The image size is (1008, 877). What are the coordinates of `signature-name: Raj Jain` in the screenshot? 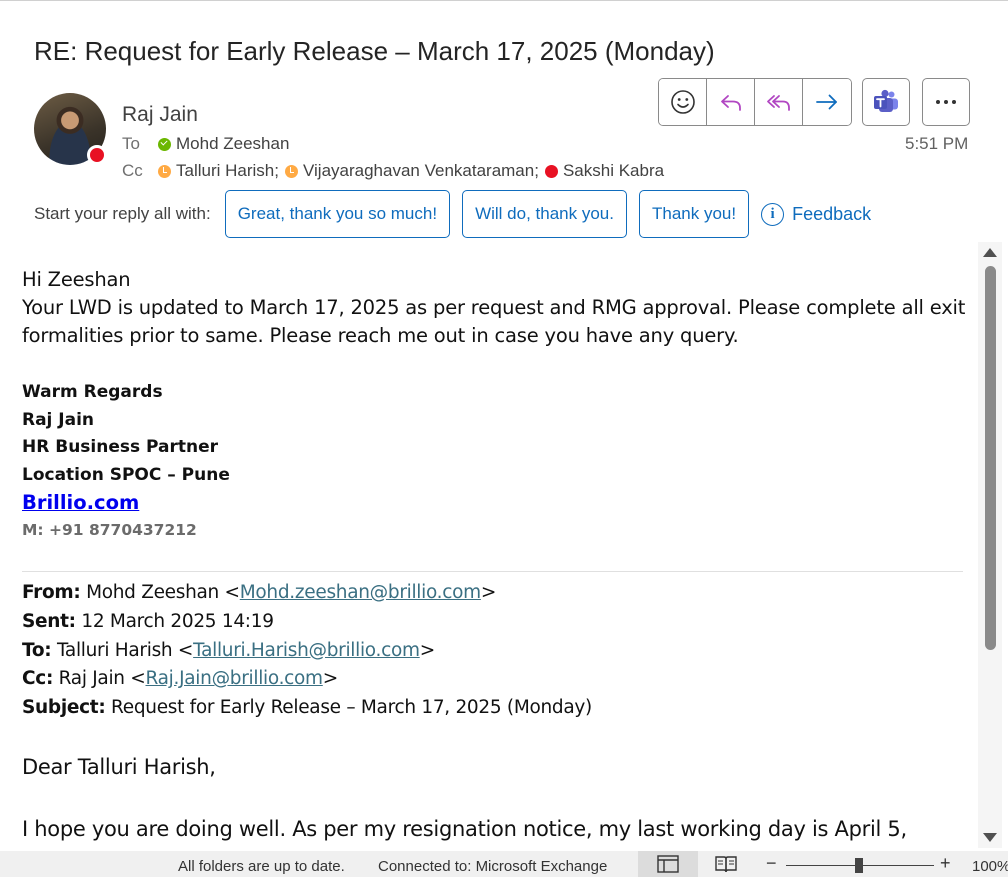 It's located at (58, 419).